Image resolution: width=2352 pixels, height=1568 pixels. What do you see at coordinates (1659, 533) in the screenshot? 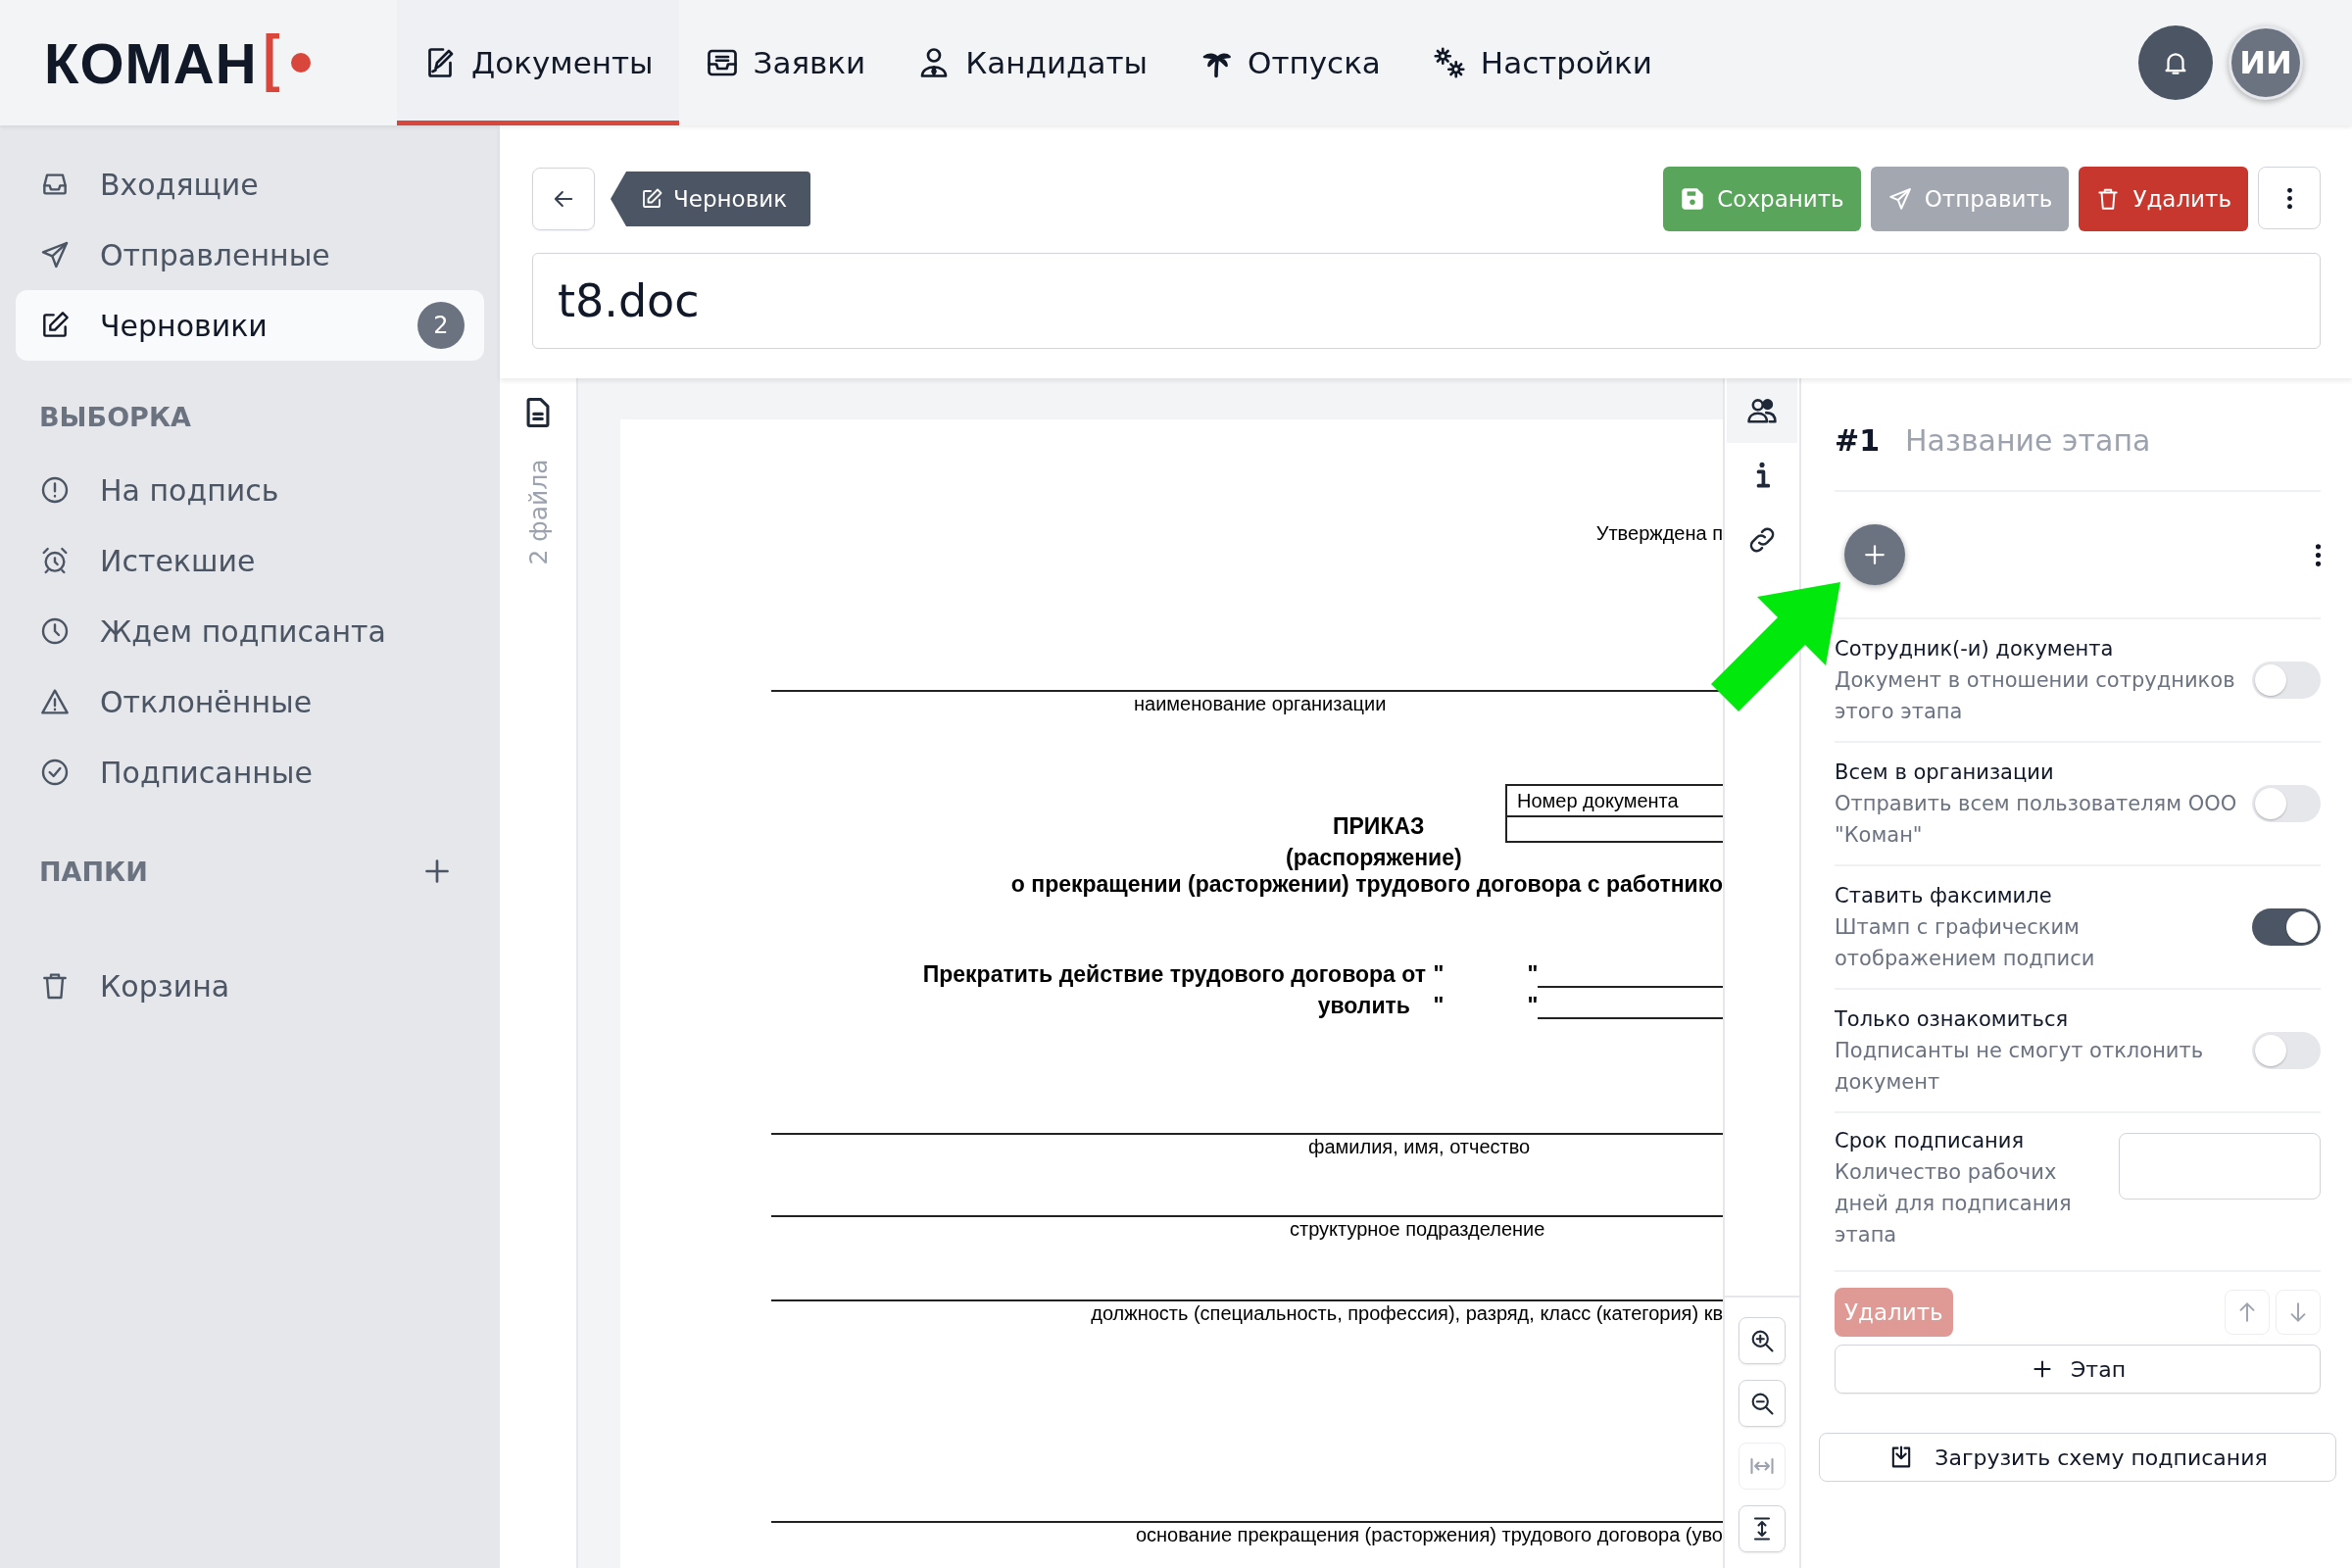
I see `document-text: Утверждена п` at bounding box center [1659, 533].